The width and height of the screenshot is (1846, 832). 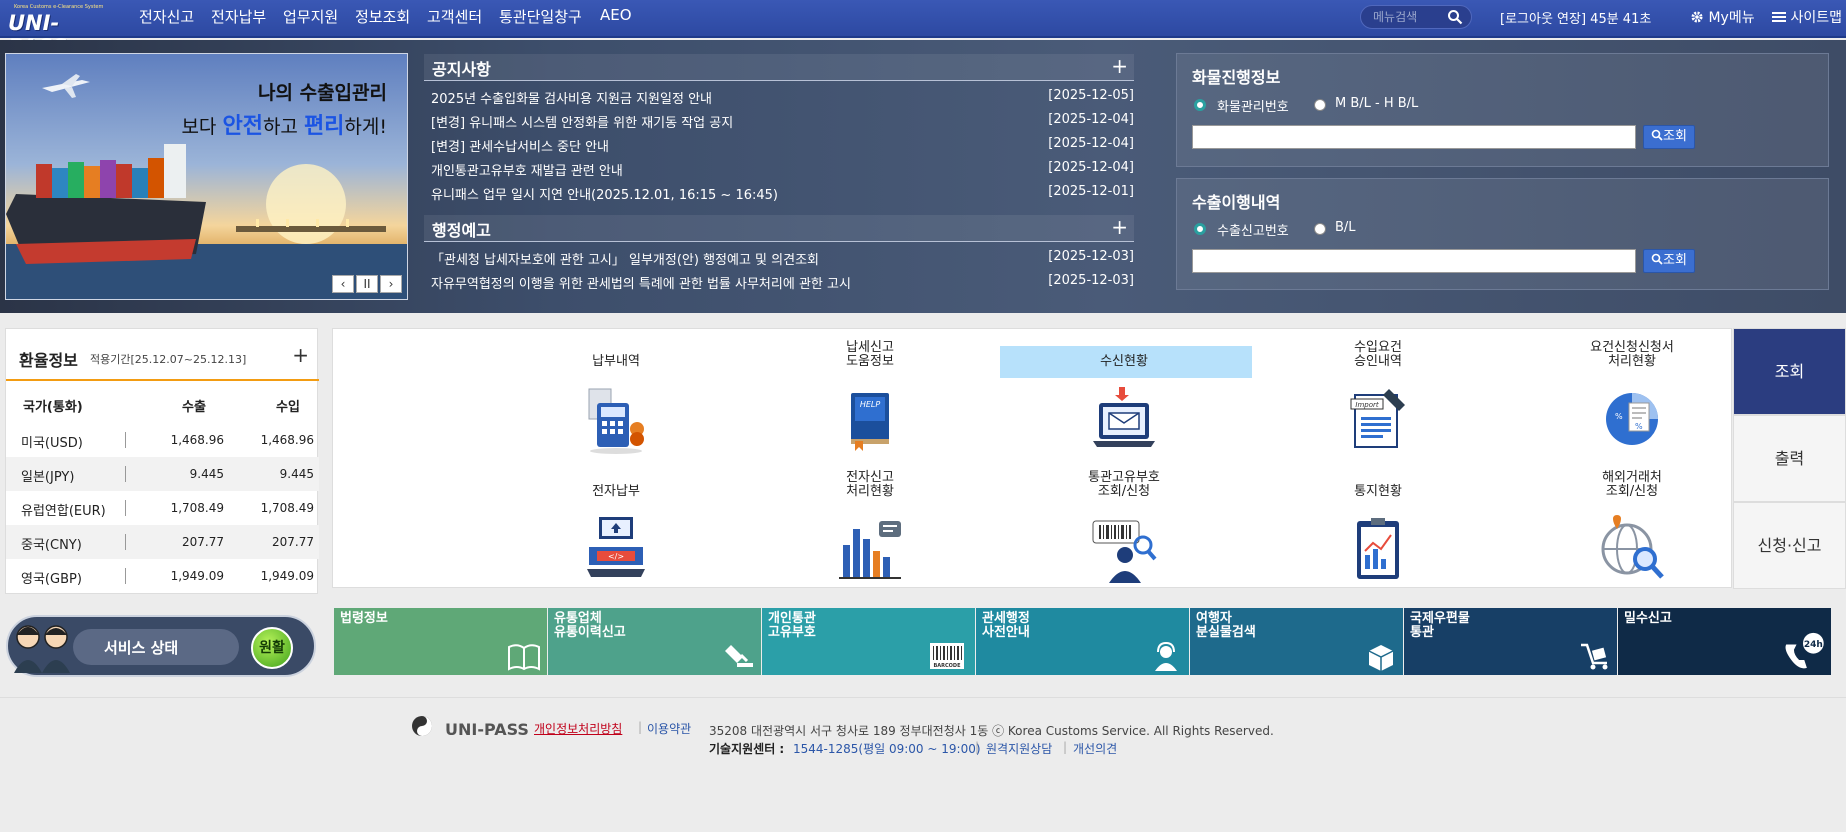 What do you see at coordinates (1789, 545) in the screenshot?
I see `tab-application: 신청·신고` at bounding box center [1789, 545].